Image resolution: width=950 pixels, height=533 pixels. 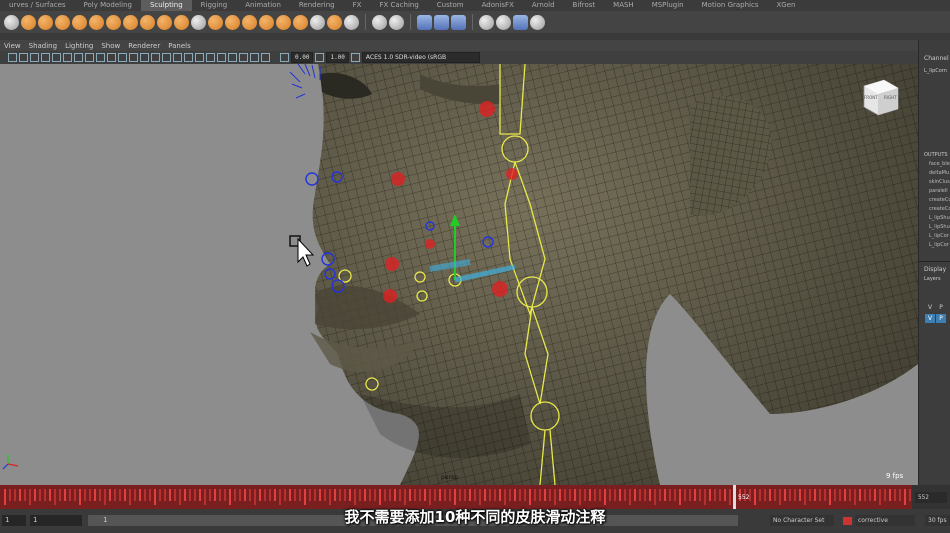 I want to click on color-space-dropdown: ACES 1.0 SDR-video (sRGB, so click(x=420, y=57).